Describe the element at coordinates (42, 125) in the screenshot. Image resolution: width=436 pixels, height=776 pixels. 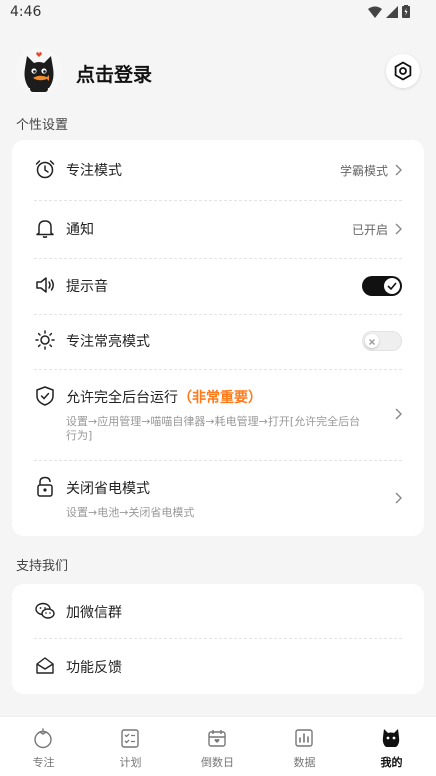
I see `section-title-personal: 个性设置` at that location.